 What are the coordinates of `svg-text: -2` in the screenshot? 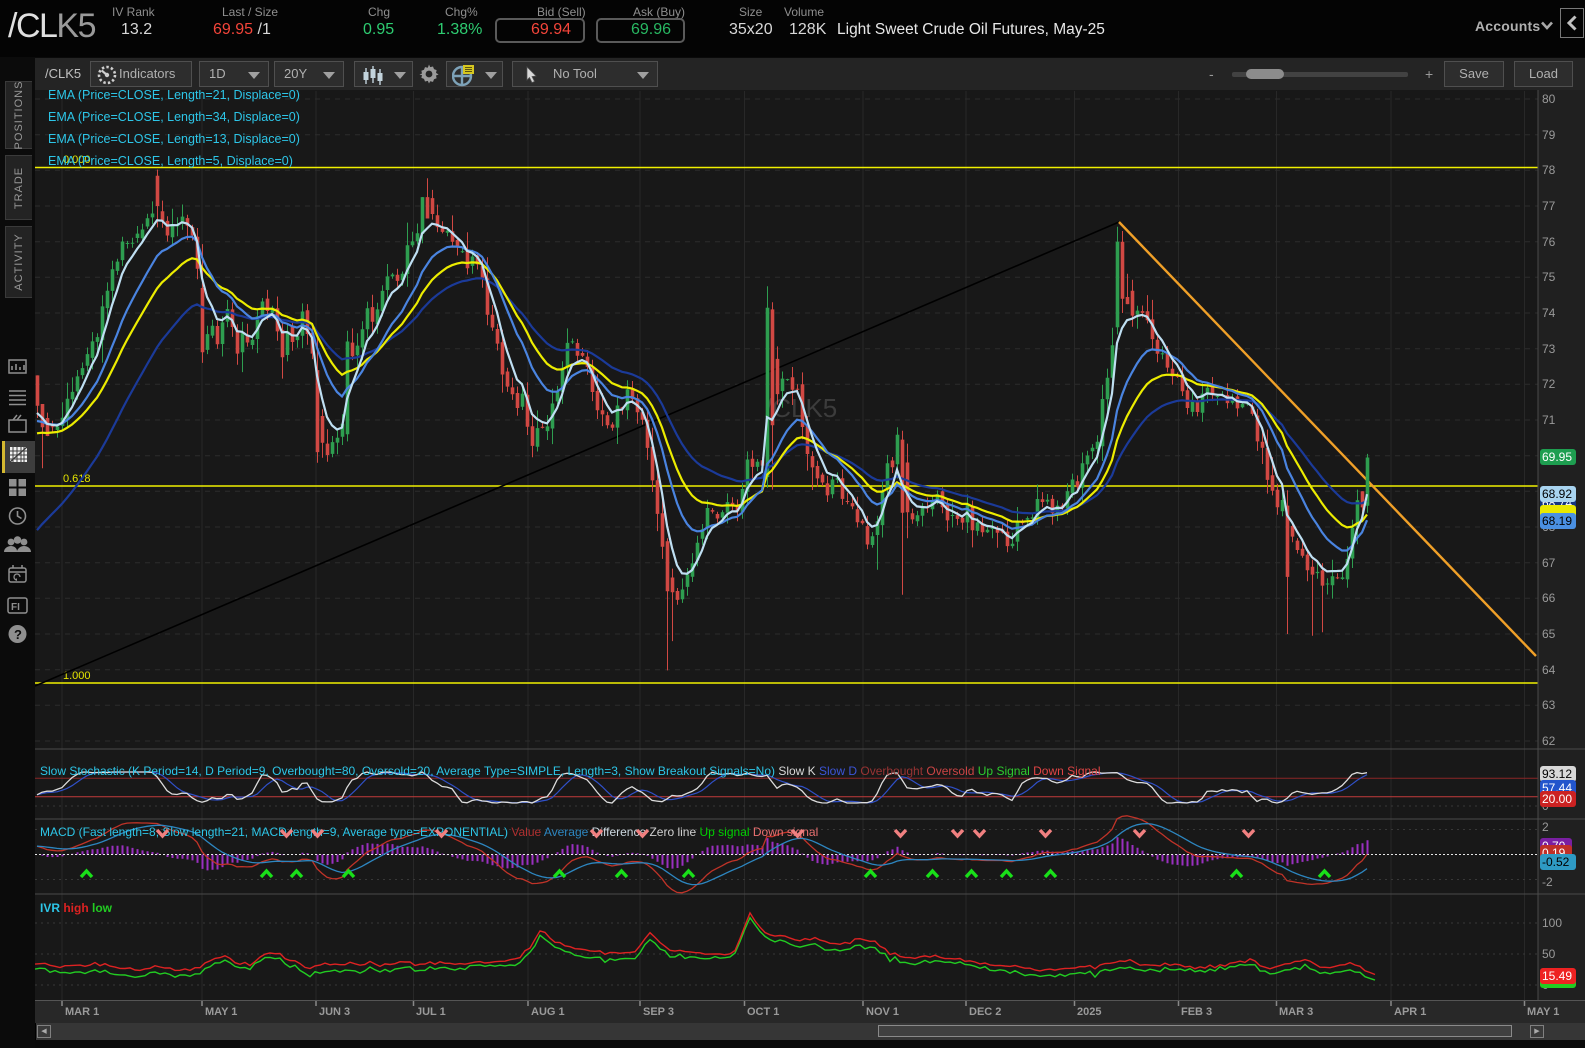 It's located at (1547, 882).